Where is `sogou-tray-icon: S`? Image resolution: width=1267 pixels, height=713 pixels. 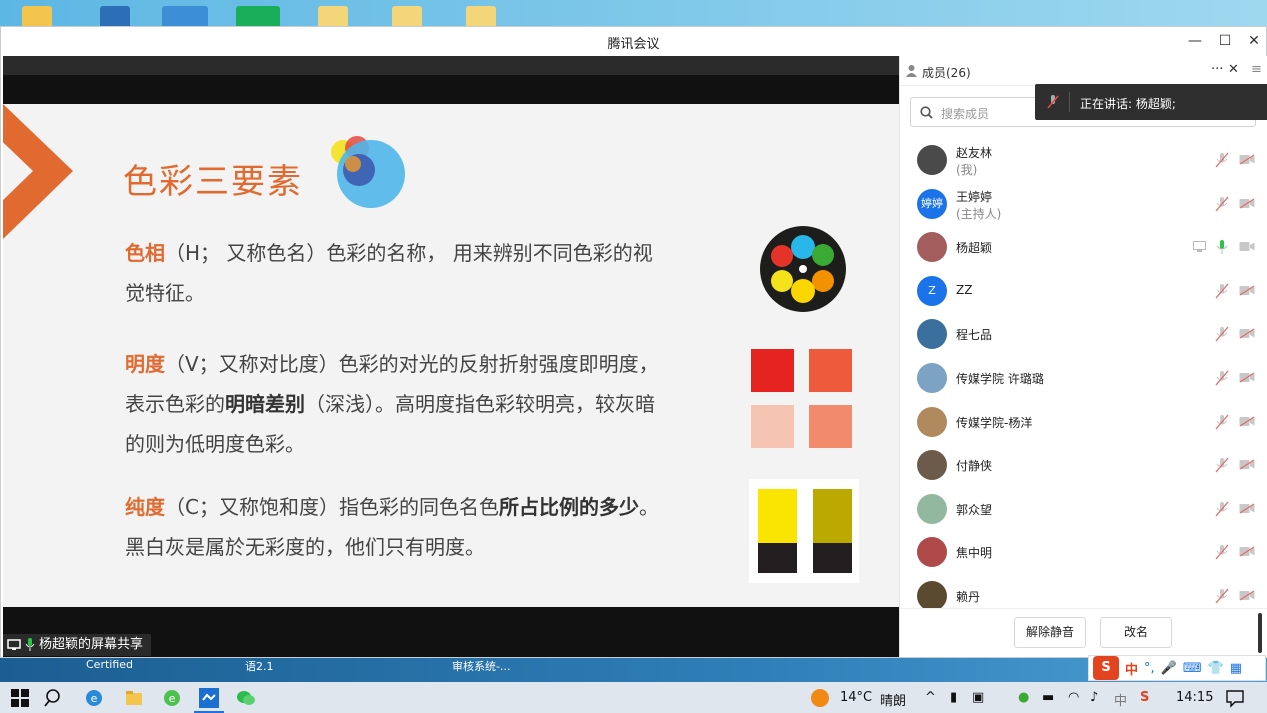
sogou-tray-icon: S is located at coordinates (1144, 697).